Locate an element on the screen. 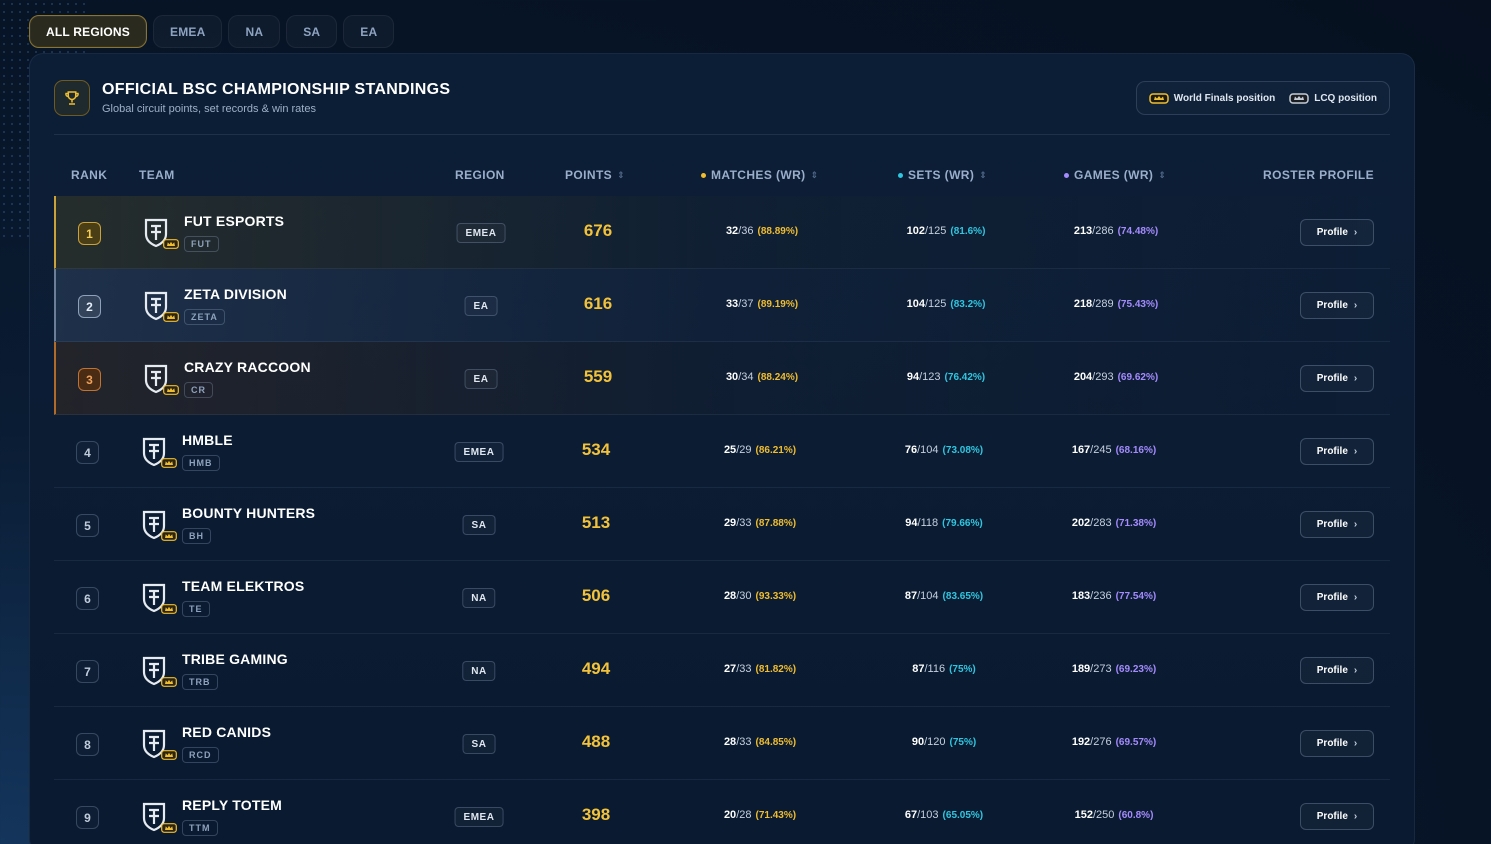 This screenshot has width=1491, height=844. sets-stat: 76/104 (73.08%) is located at coordinates (944, 450).